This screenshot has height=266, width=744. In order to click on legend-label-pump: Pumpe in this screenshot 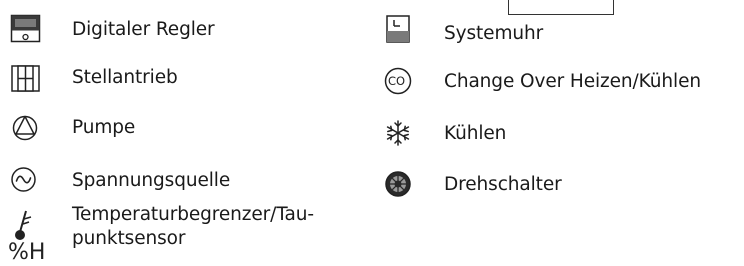, I will do `click(104, 127)`.